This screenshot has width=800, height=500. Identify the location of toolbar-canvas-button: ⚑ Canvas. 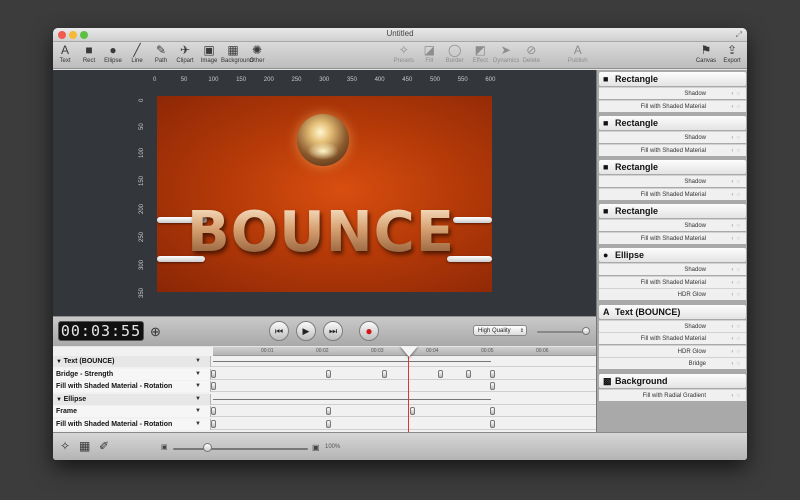
(706, 55).